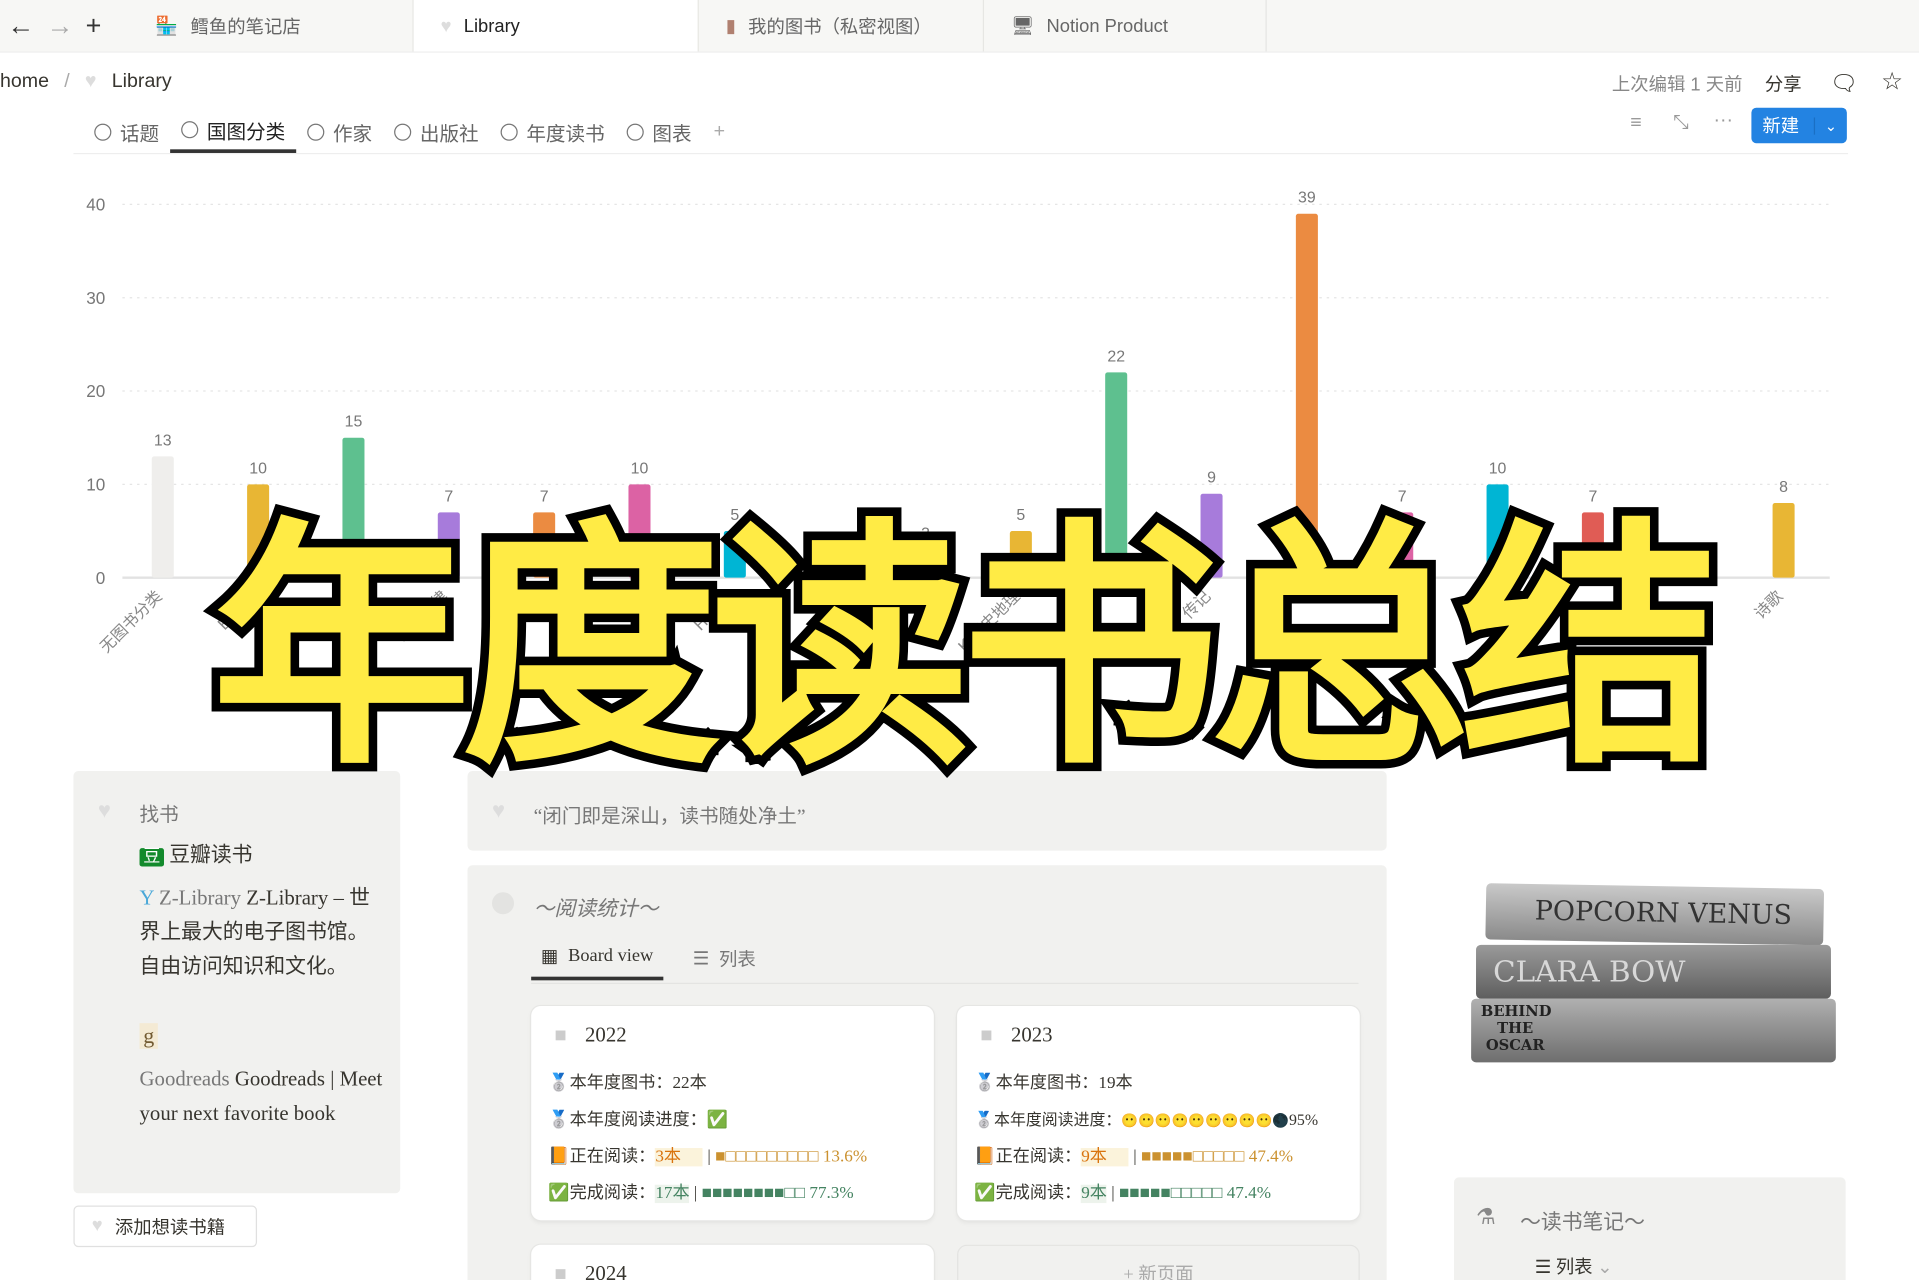  I want to click on reading-count: 3本, so click(679, 1157).